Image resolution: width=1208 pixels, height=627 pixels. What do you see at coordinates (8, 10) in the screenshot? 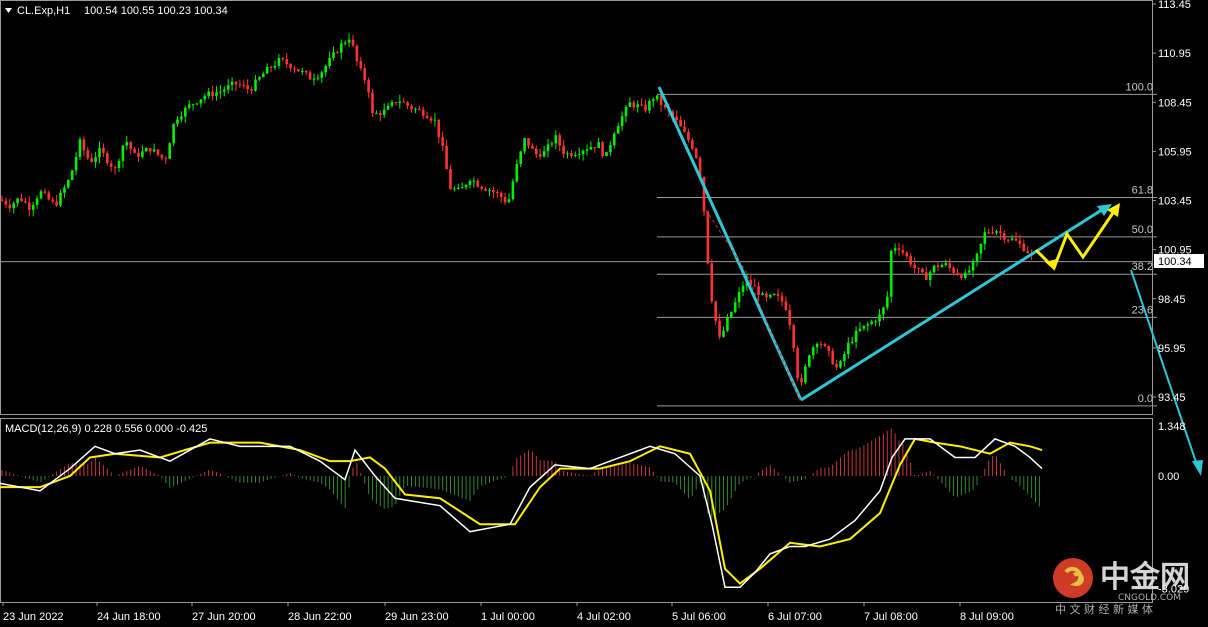
I see `dropdown-triangle-icon` at bounding box center [8, 10].